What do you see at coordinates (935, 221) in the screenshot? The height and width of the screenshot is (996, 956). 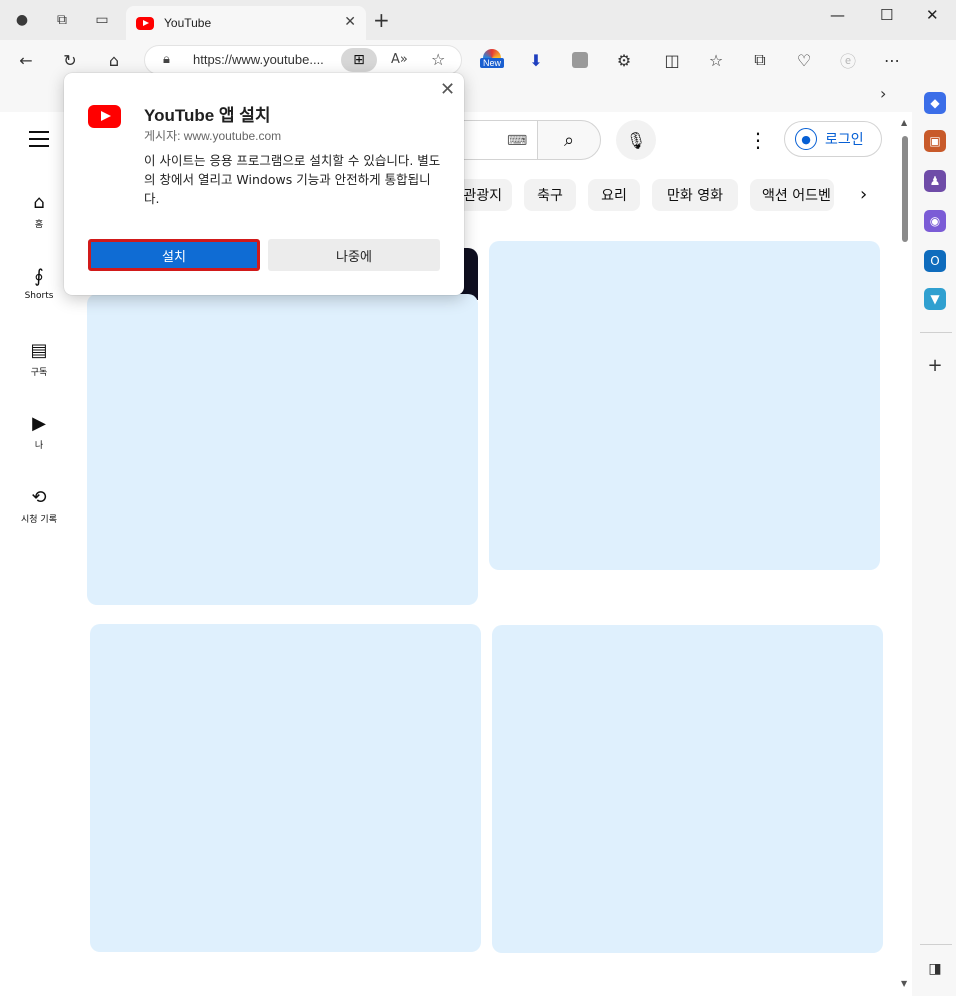 I see `sidebar-m365-icon: ◉` at bounding box center [935, 221].